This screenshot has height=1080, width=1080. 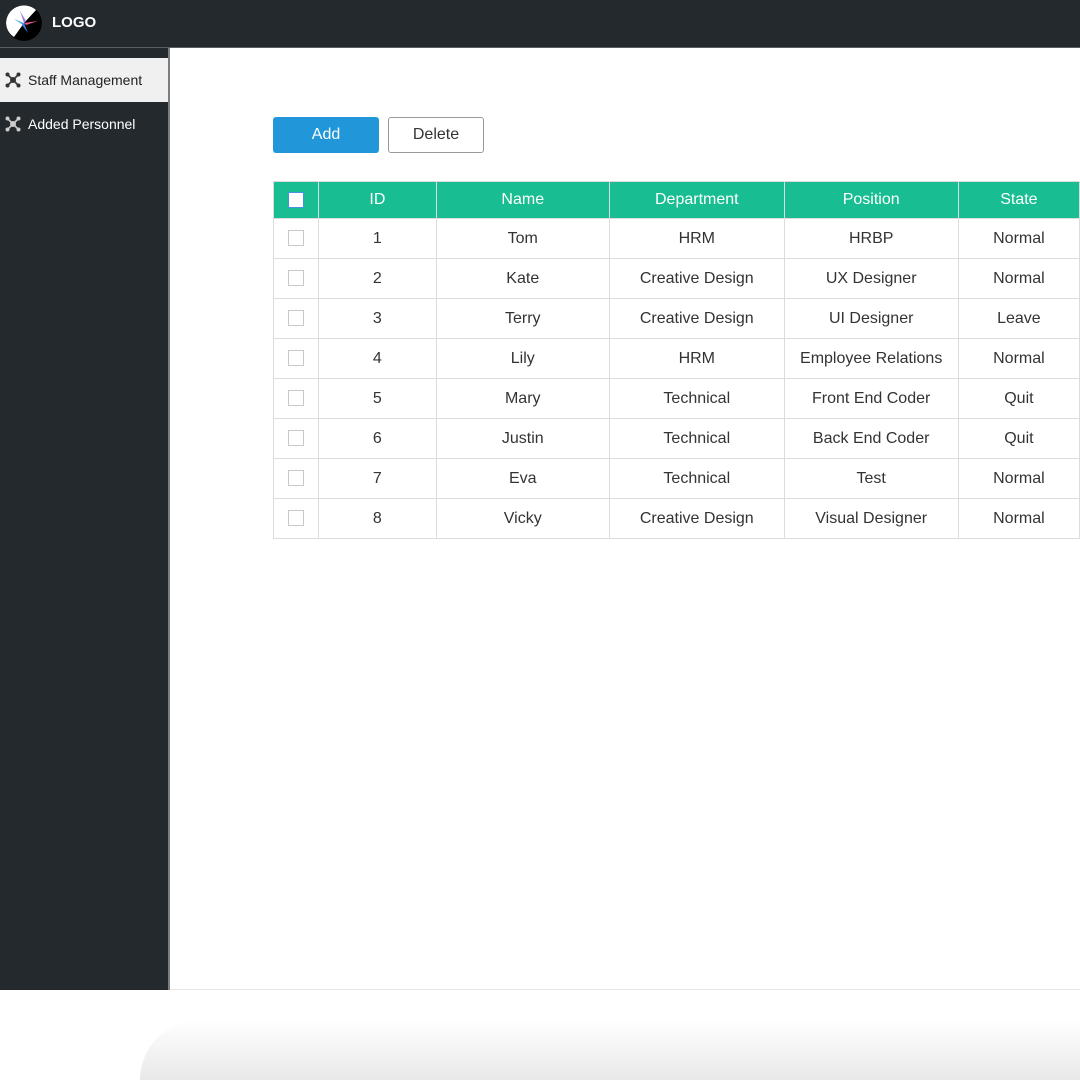 What do you see at coordinates (871, 238) in the screenshot?
I see `cell-position: HRBP` at bounding box center [871, 238].